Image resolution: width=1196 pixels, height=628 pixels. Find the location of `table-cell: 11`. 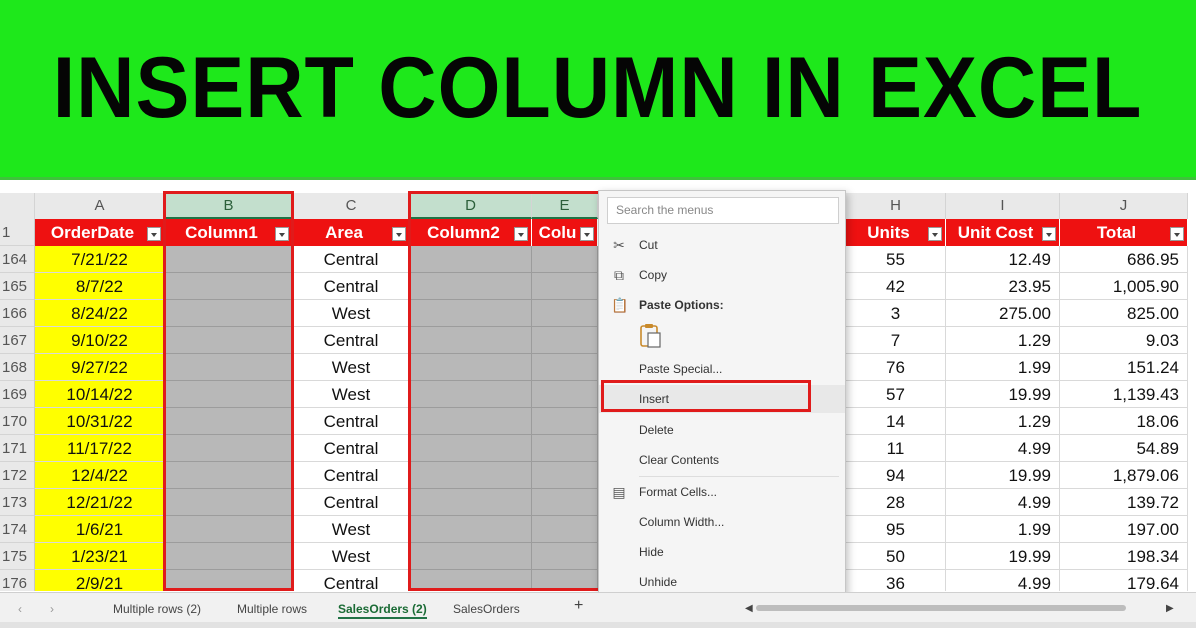

table-cell: 11 is located at coordinates (896, 448).